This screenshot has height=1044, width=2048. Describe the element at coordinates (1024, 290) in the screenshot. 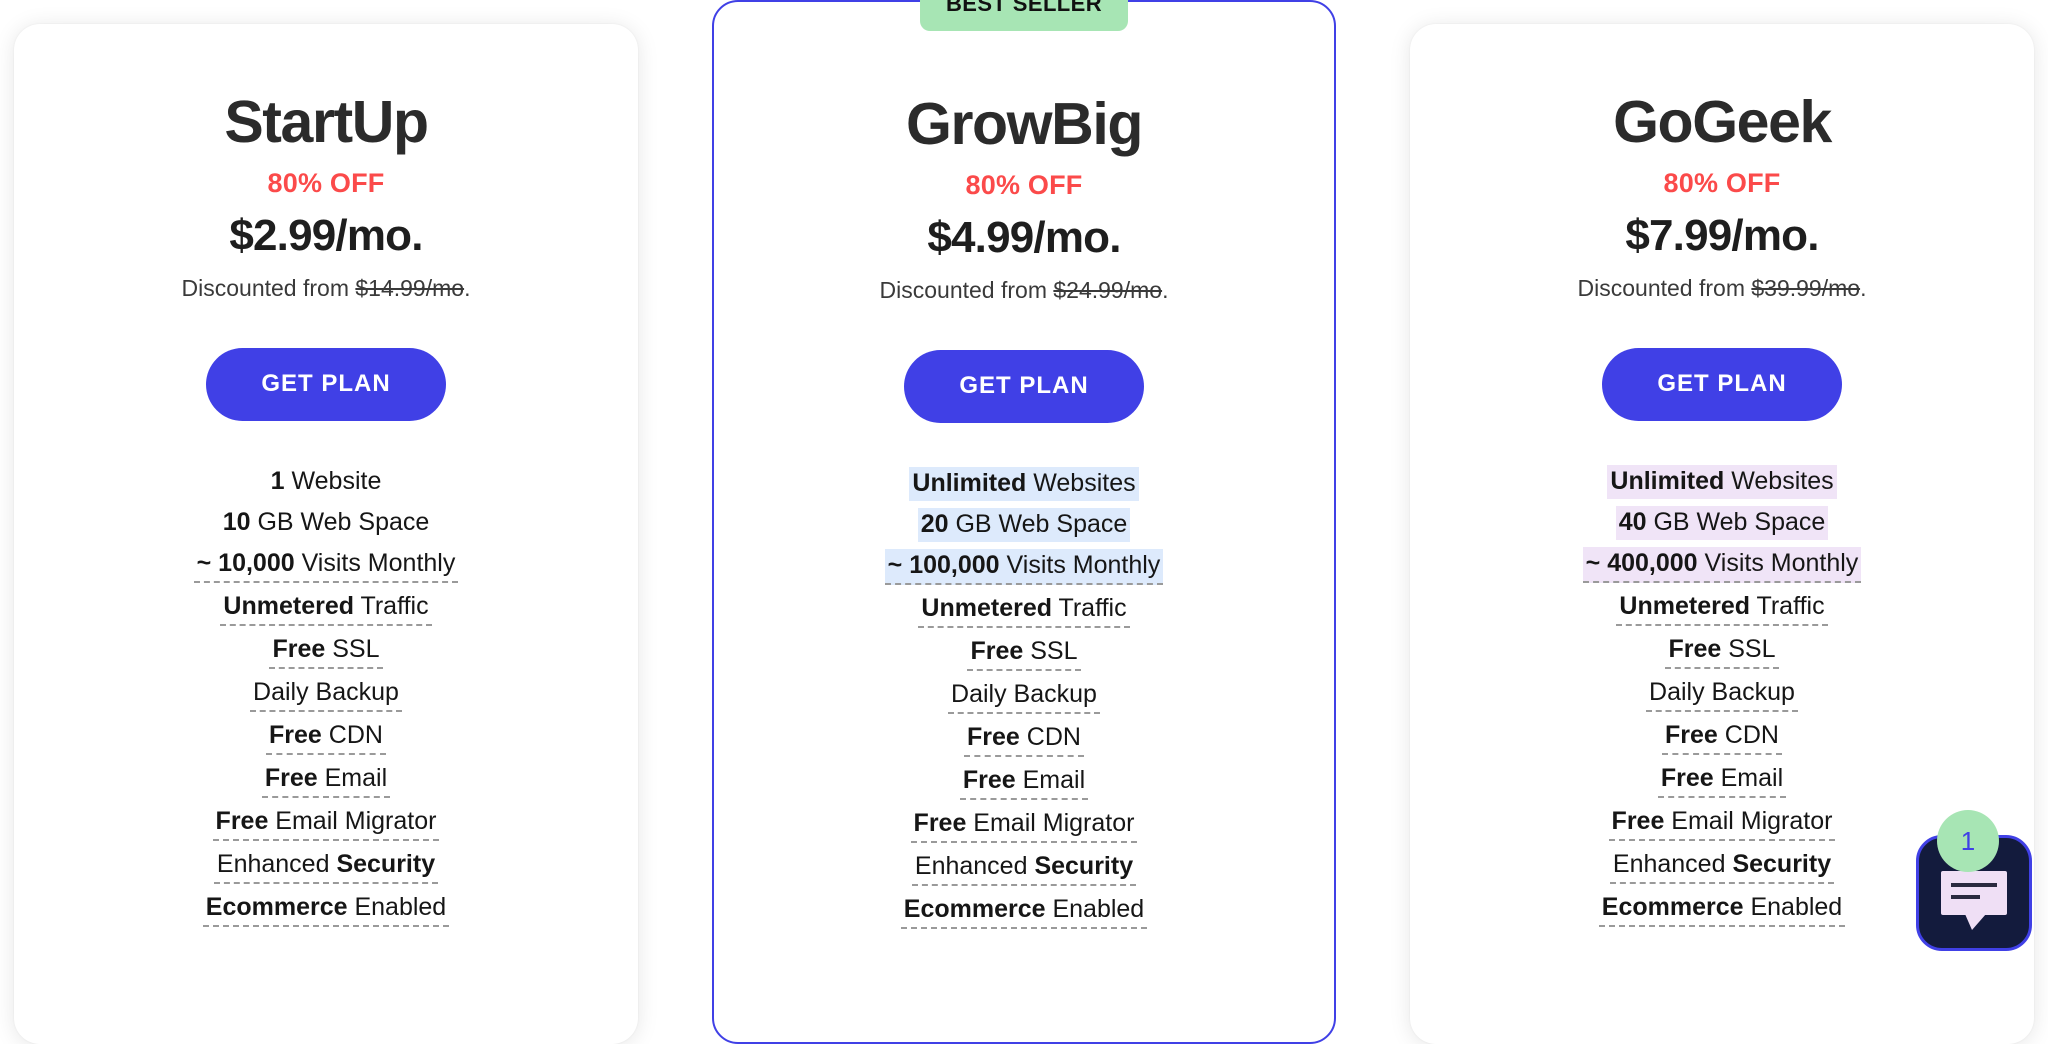

I see `plan-original-price-row: Discounted from $24.99/mo.` at that location.